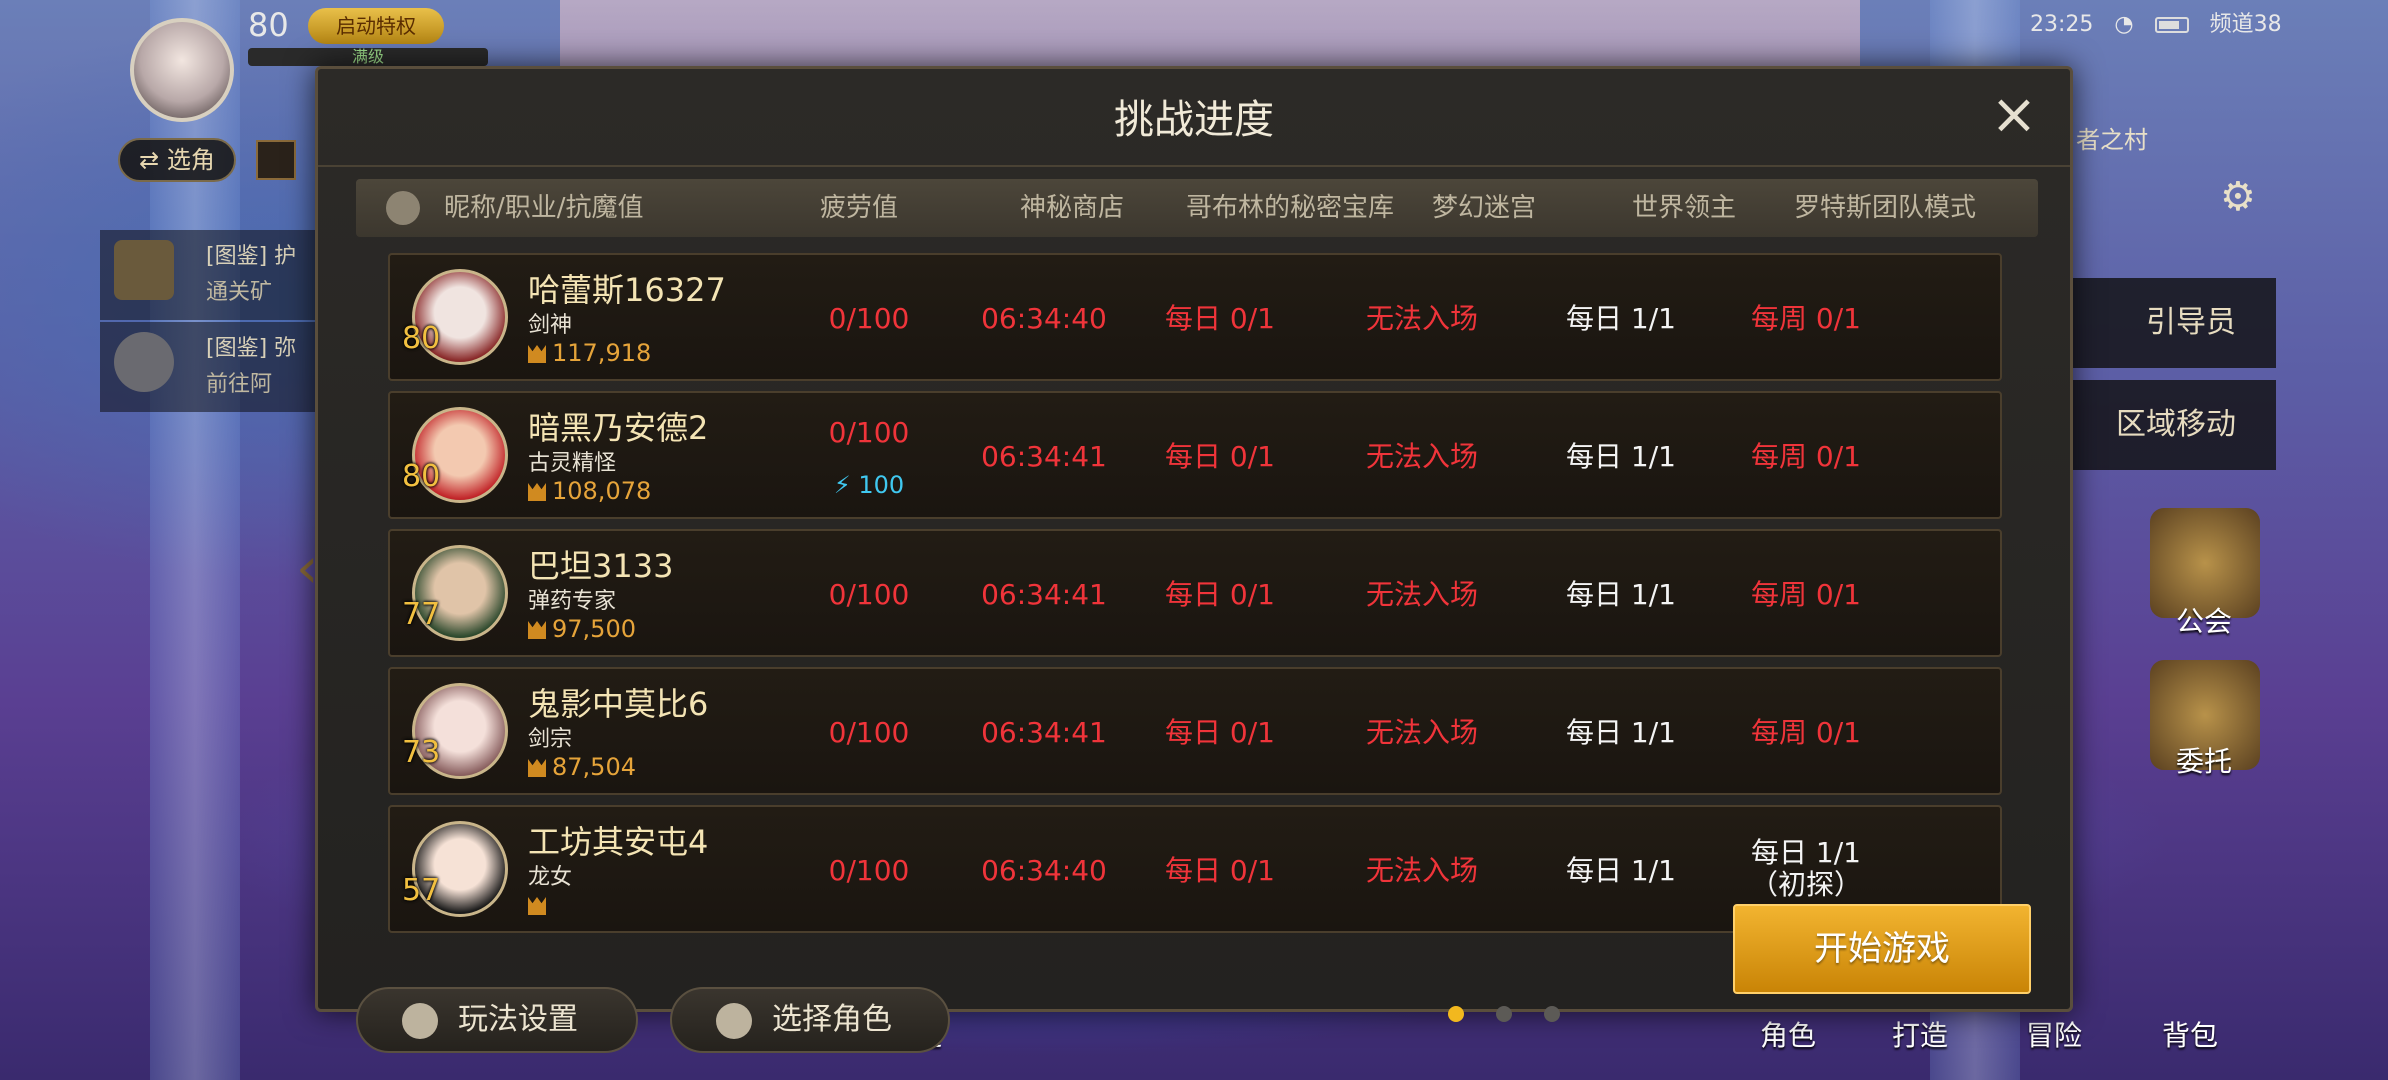 The height and width of the screenshot is (1080, 2388). What do you see at coordinates (881, 485) in the screenshot?
I see `bonus-fatigue-value: 100` at bounding box center [881, 485].